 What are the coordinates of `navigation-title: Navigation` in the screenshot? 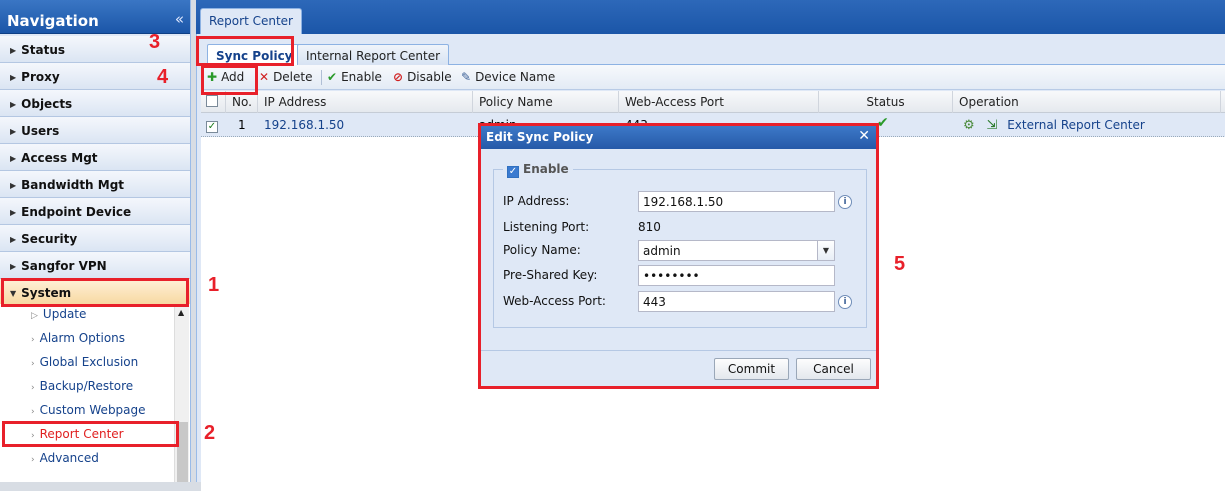 It's located at (53, 21).